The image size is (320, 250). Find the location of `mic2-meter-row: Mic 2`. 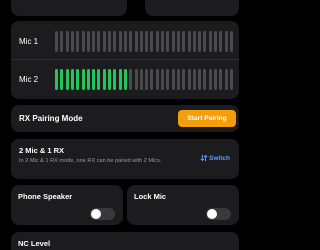

mic2-meter-row: Mic 2 is located at coordinates (125, 79).